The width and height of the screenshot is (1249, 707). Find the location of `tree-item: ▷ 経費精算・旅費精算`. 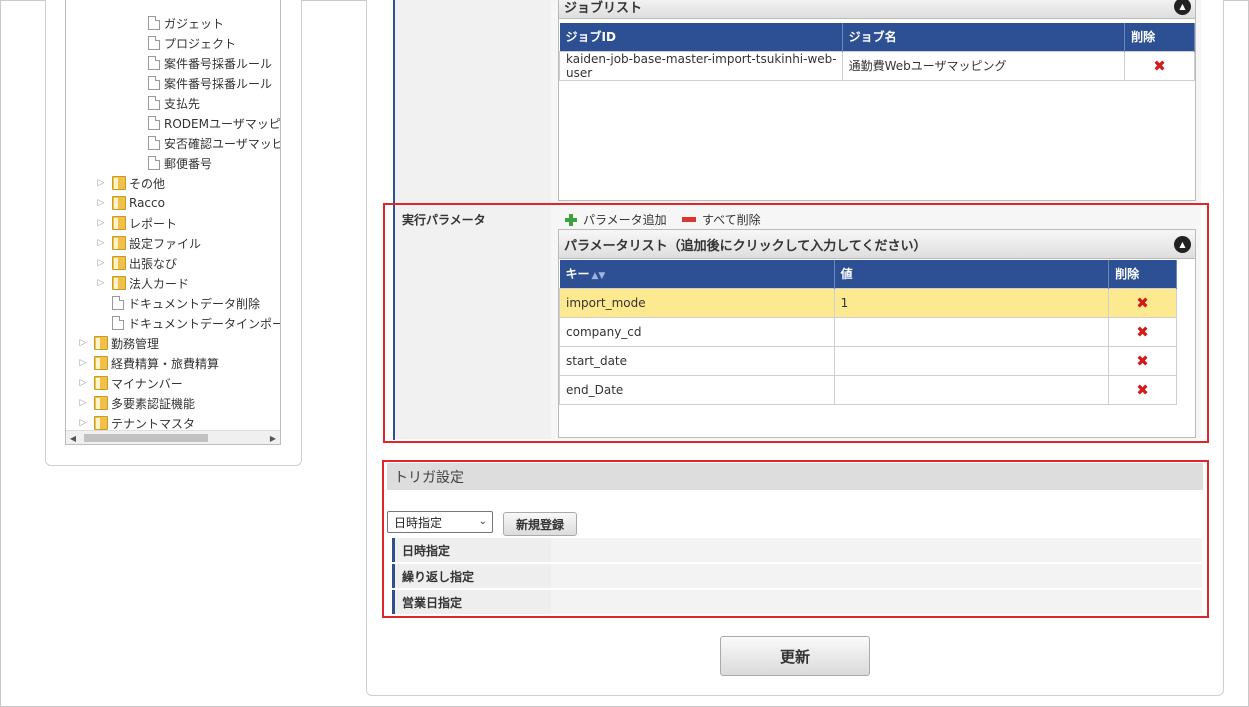

tree-item: ▷ 経費精算・旅費精算 is located at coordinates (148, 363).